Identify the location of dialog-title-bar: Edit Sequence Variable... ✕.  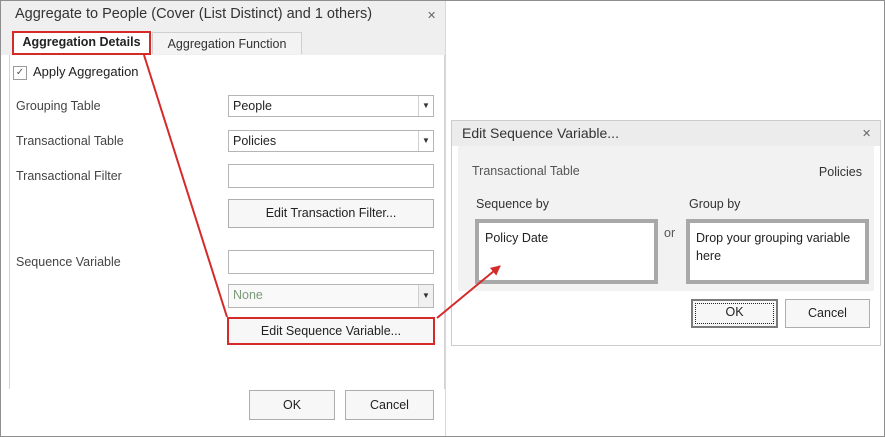
(666, 133).